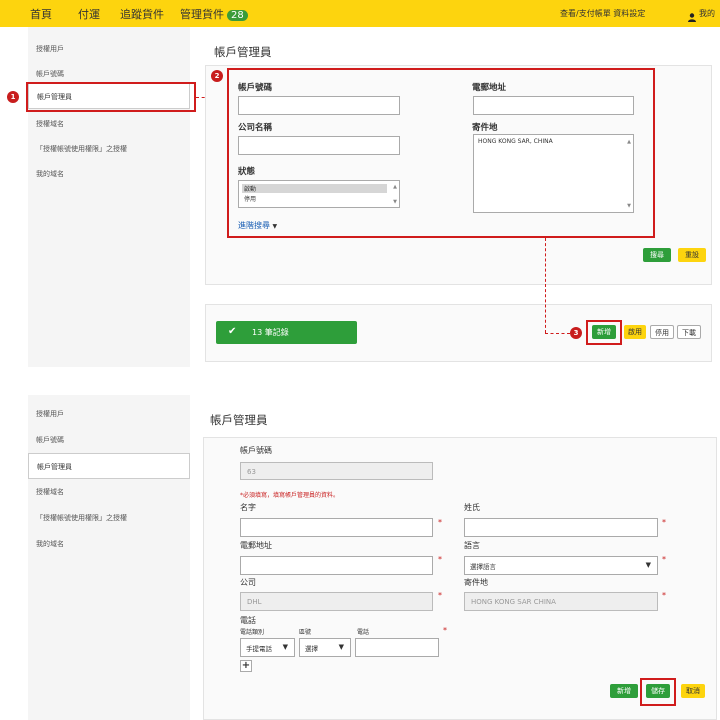 The width and height of the screenshot is (720, 720). Describe the element at coordinates (314, 188) in the screenshot. I see `status-option-selected: 啟動` at that location.